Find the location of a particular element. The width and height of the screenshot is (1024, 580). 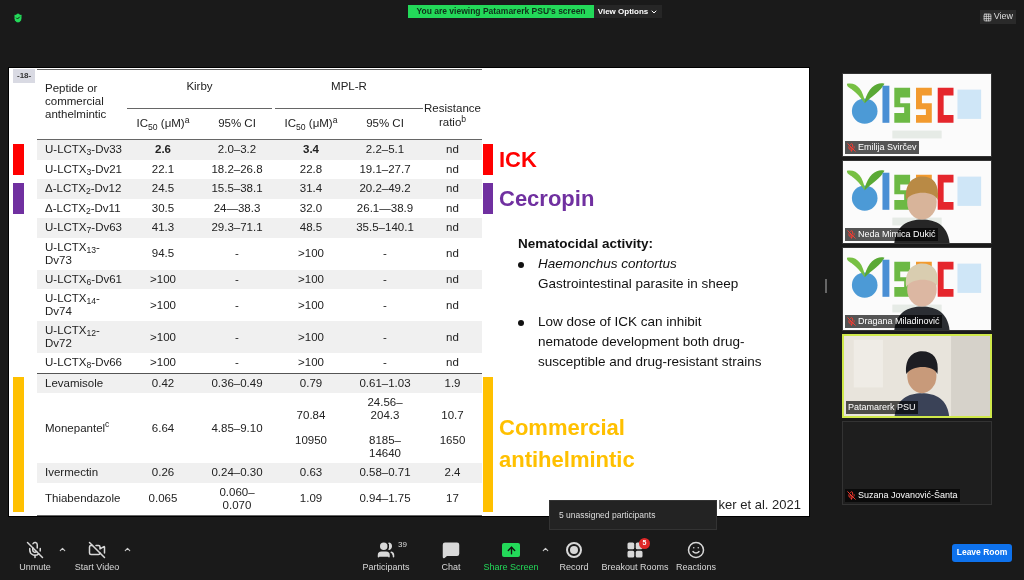

cell-value: 18.2–26.8 is located at coordinates (237, 169).